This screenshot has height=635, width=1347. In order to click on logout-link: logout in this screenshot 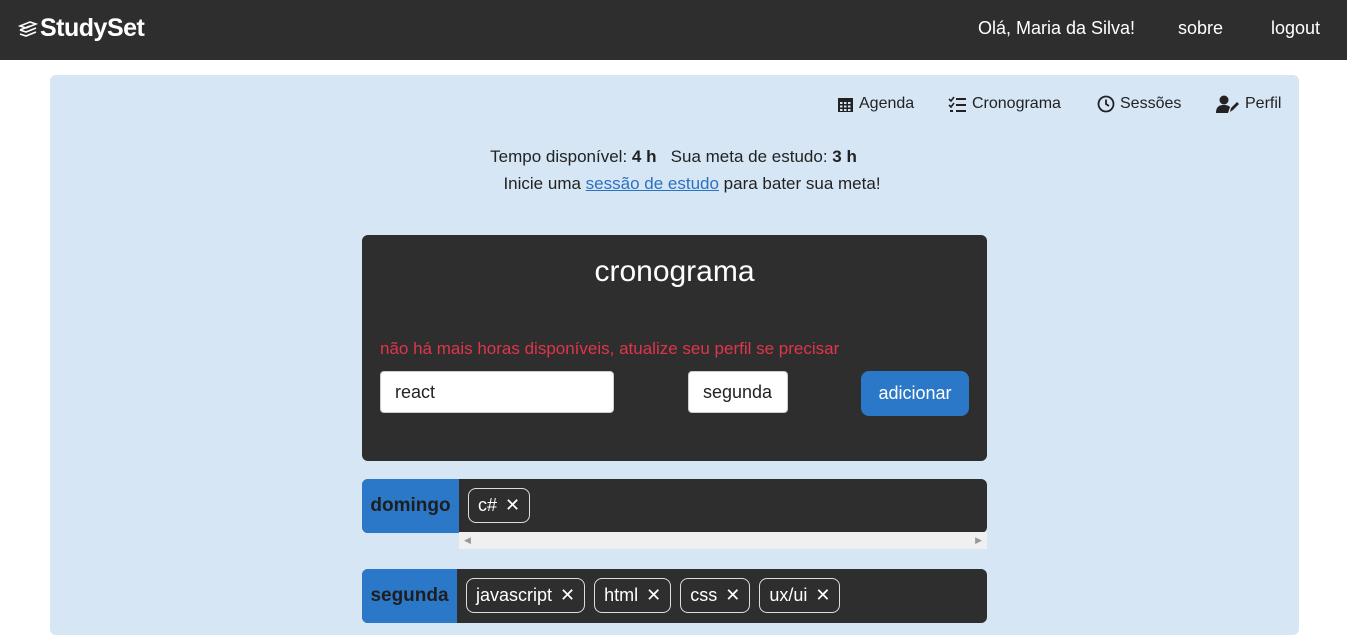, I will do `click(1295, 28)`.